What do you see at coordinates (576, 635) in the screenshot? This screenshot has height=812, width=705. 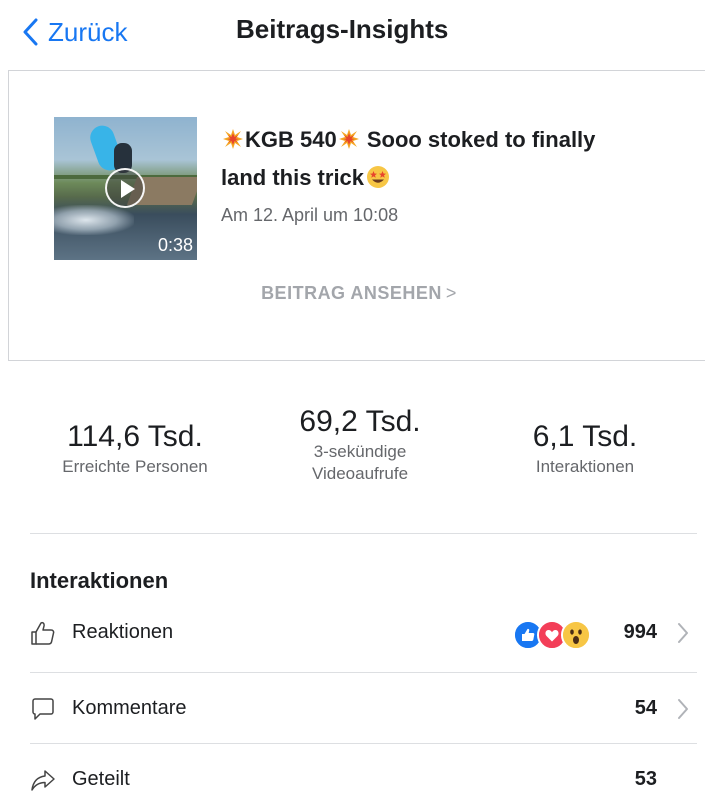 I see `wow-reaction-icon` at bounding box center [576, 635].